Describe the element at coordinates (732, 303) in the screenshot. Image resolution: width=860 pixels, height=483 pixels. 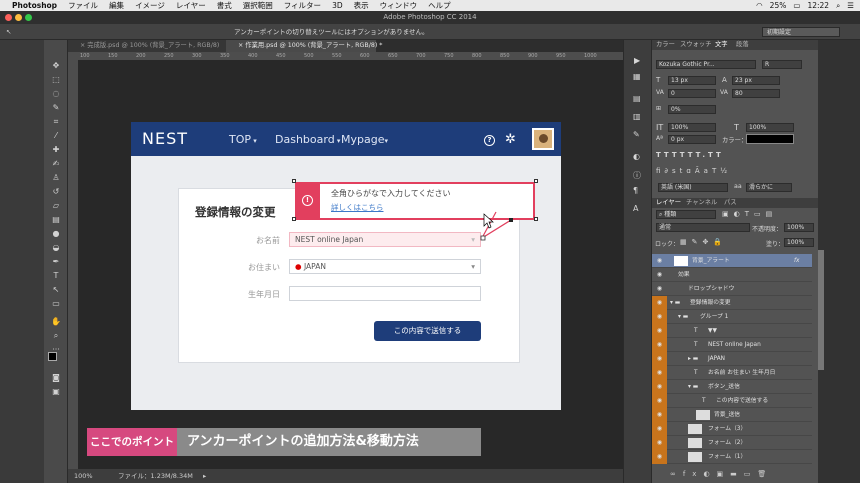
I see `layer-group-row: ◉ ▾ ▬ 登録情報の変更` at that location.